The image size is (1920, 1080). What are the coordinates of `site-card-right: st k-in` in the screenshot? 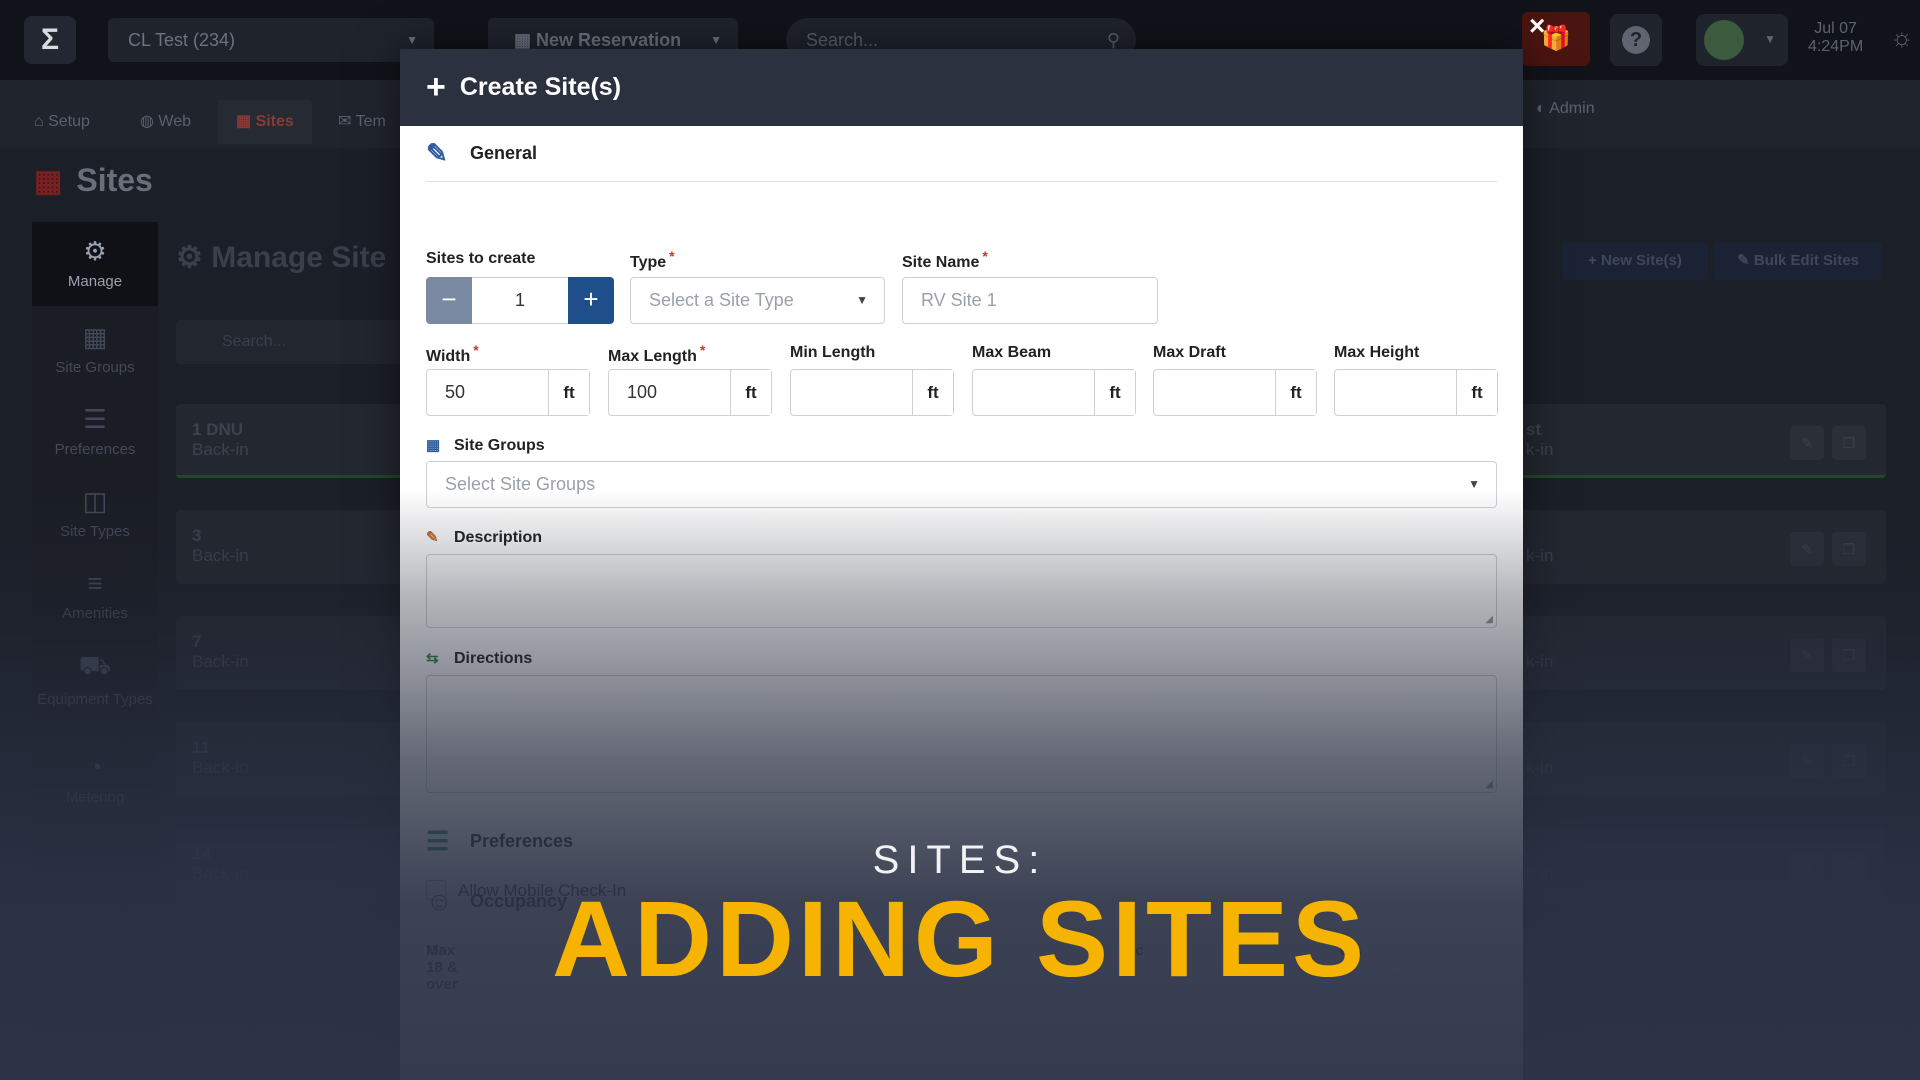 It's located at (1539, 440).